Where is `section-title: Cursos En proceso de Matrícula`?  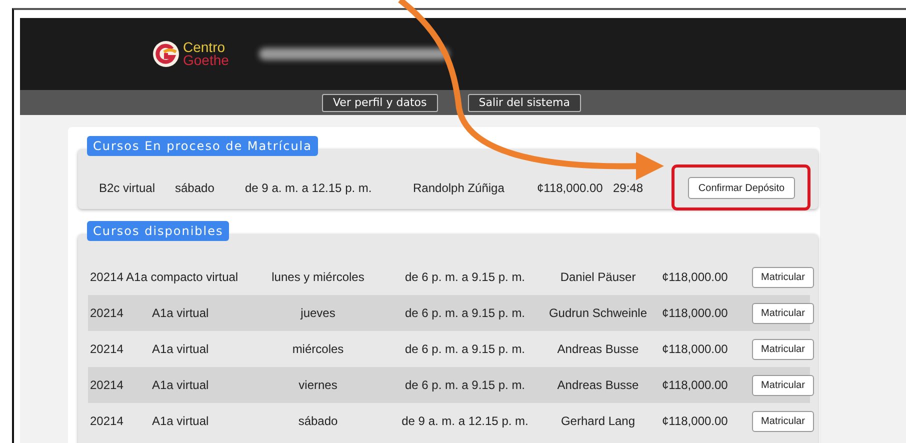
section-title: Cursos En proceso de Matrícula is located at coordinates (202, 146).